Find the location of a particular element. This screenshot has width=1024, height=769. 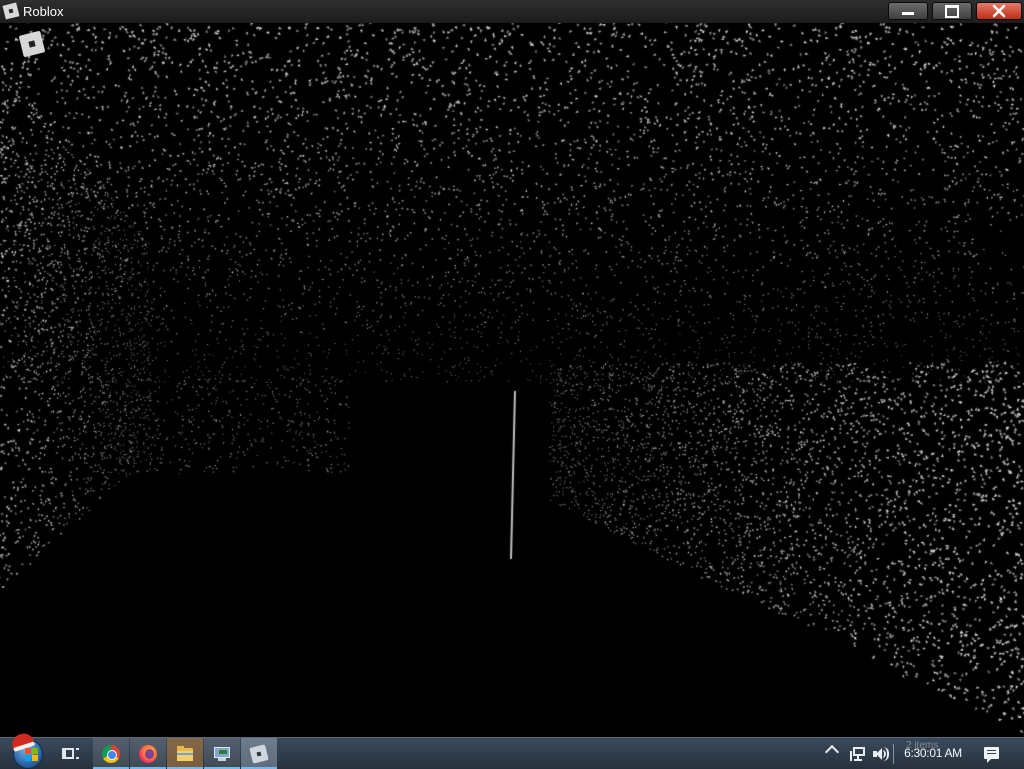

maximize-button is located at coordinates (952, 11).